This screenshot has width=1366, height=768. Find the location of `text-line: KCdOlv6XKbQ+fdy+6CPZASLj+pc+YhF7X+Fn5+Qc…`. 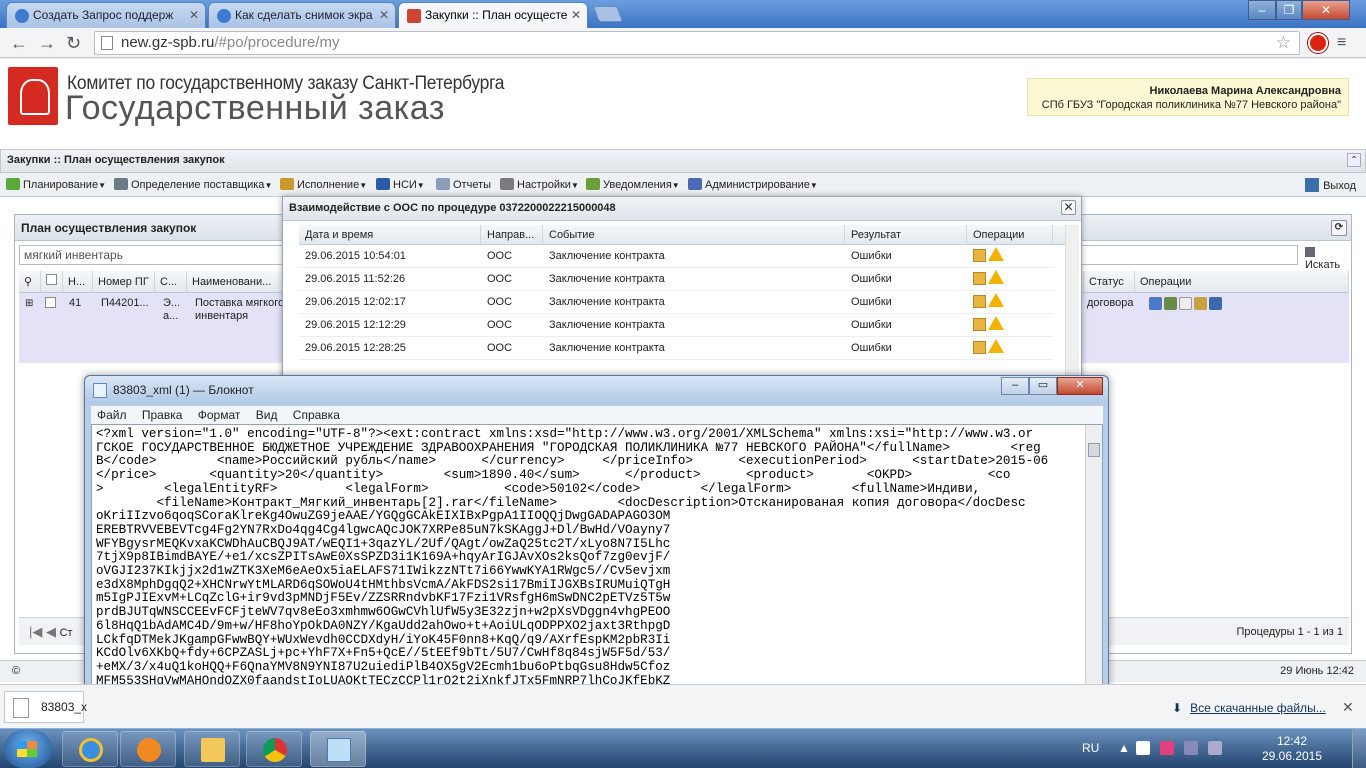

text-line: KCdOlv6XKbQ+fdy+6CPZASLj+pc+YhF7X+Fn5+Qc… is located at coordinates (383, 653).